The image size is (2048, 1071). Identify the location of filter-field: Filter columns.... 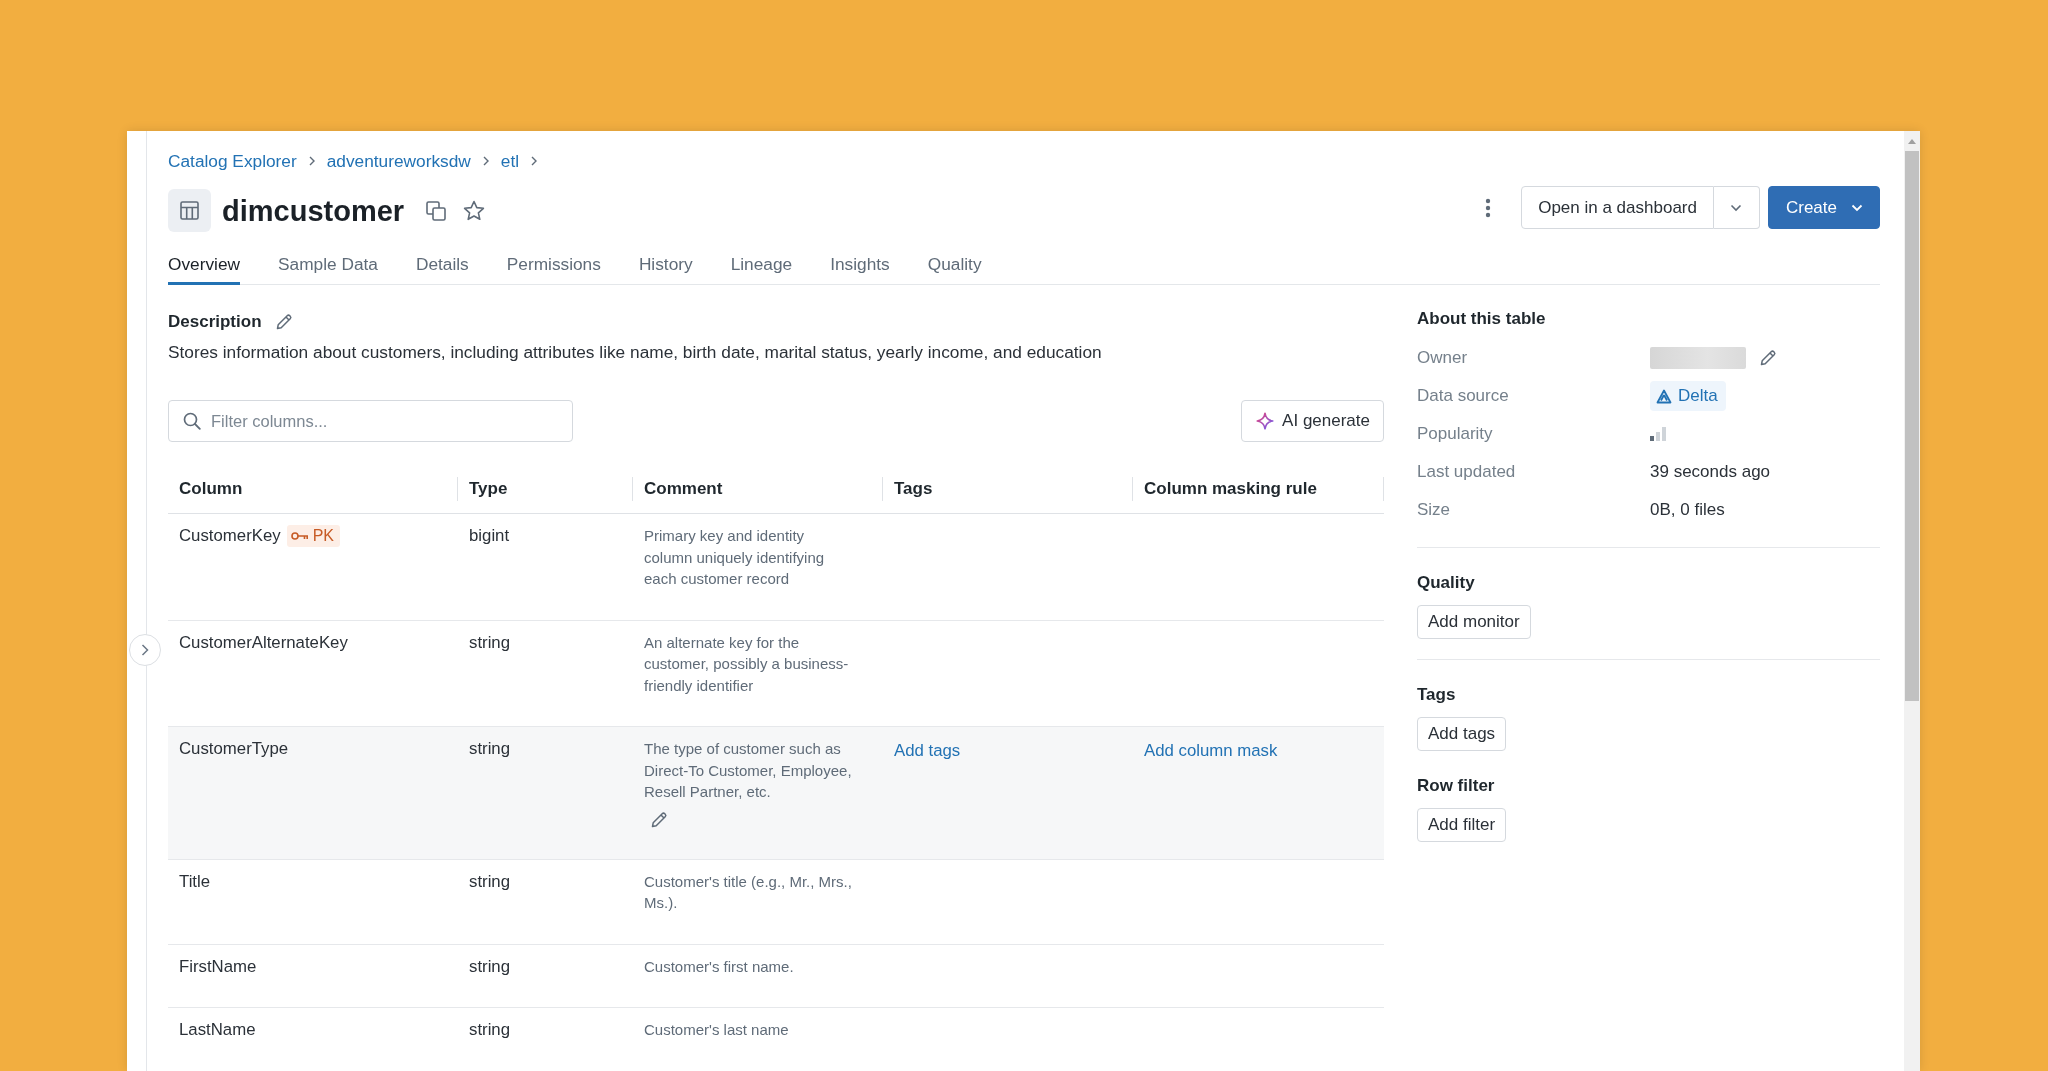
(370, 421).